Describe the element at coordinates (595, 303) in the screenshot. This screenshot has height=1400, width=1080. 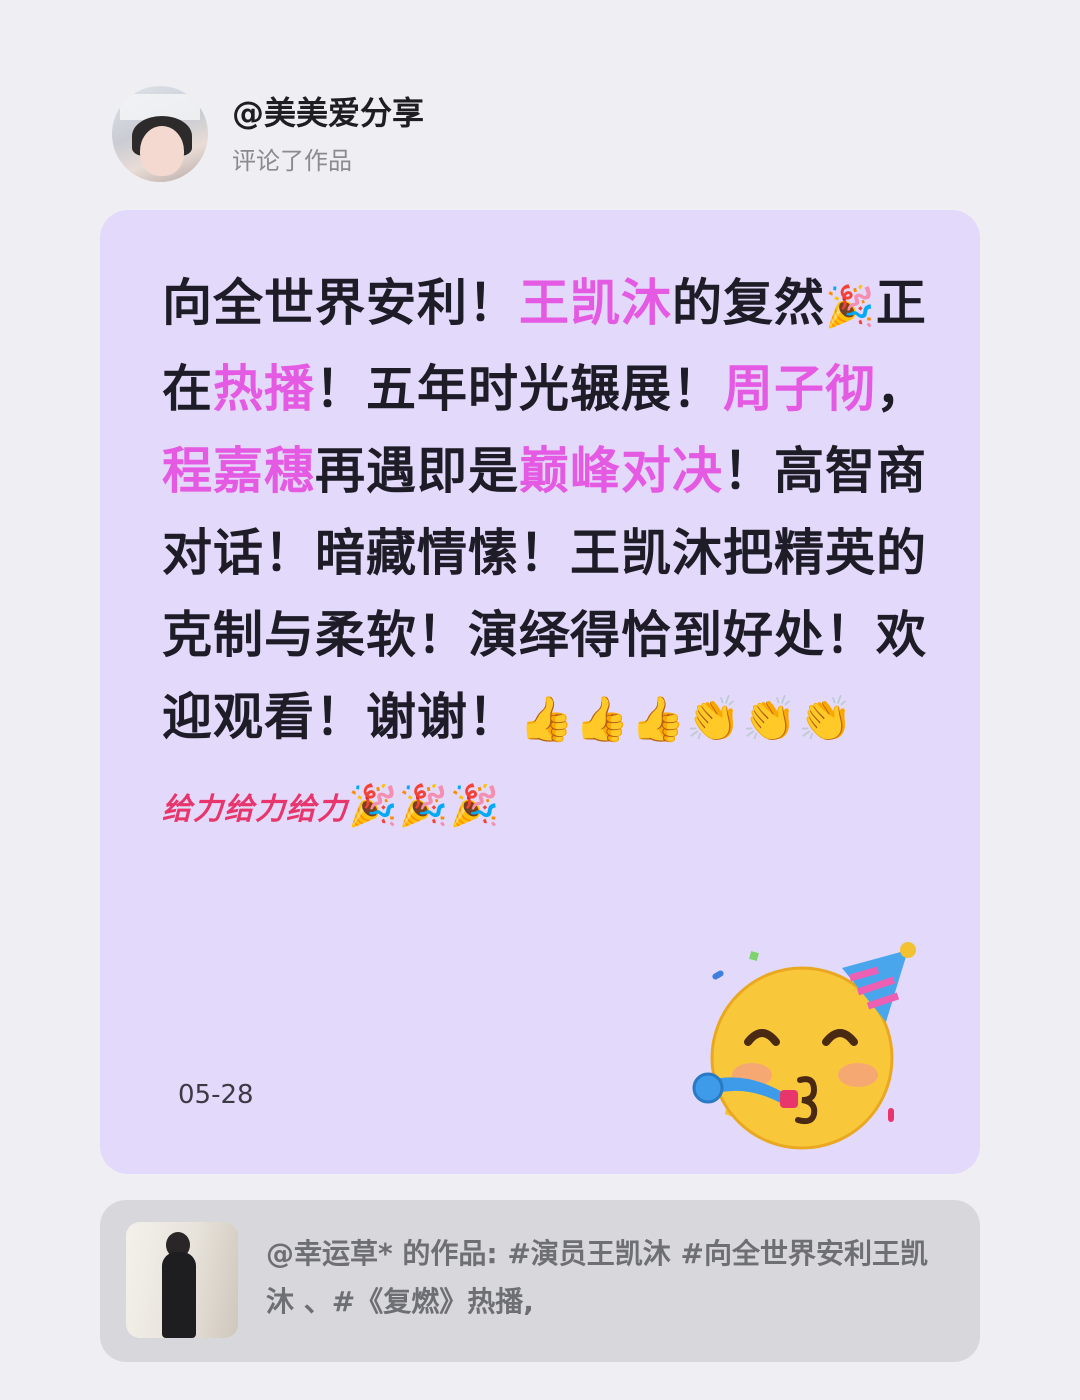
I see `highlight-text: 王凯沐` at that location.